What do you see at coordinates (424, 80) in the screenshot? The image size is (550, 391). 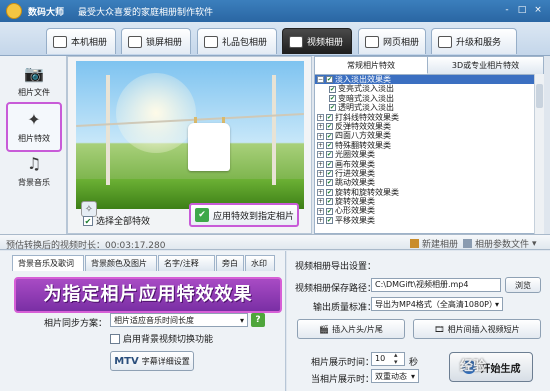 I see `effect-row: − ✔ 淡入淡出效果类` at bounding box center [424, 80].